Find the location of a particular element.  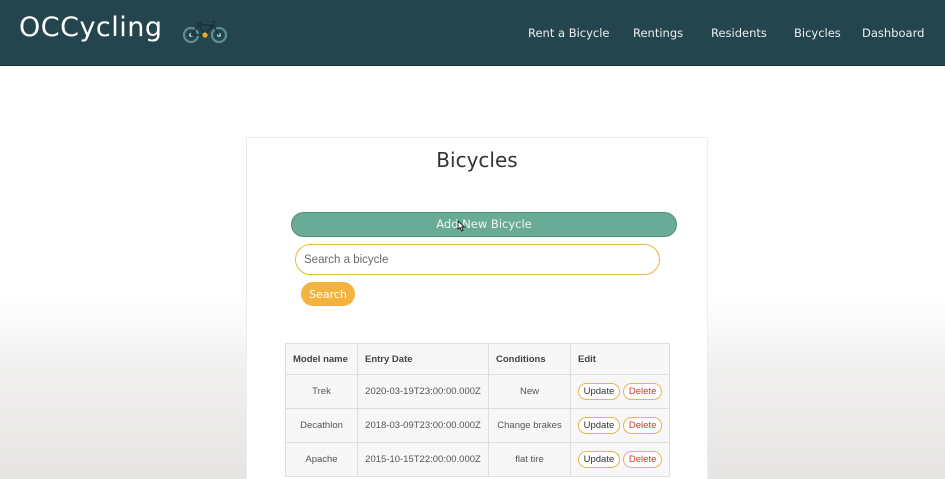

entry-date-cell: 2018-03-09T23:00:00.000Z is located at coordinates (423, 425).